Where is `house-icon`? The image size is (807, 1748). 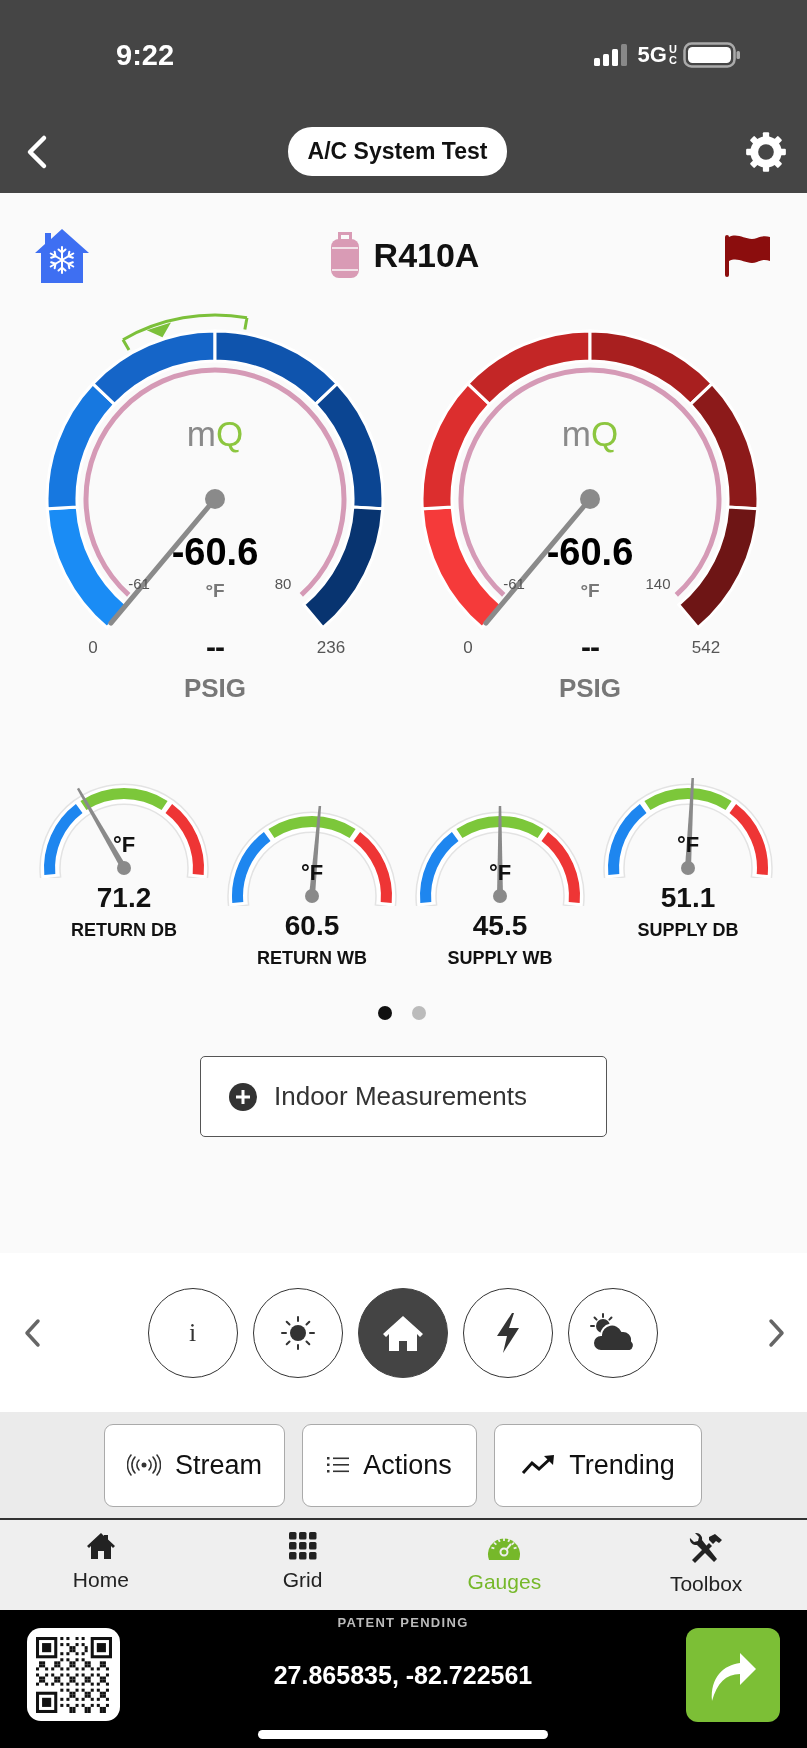
house-icon is located at coordinates (100, 1546).